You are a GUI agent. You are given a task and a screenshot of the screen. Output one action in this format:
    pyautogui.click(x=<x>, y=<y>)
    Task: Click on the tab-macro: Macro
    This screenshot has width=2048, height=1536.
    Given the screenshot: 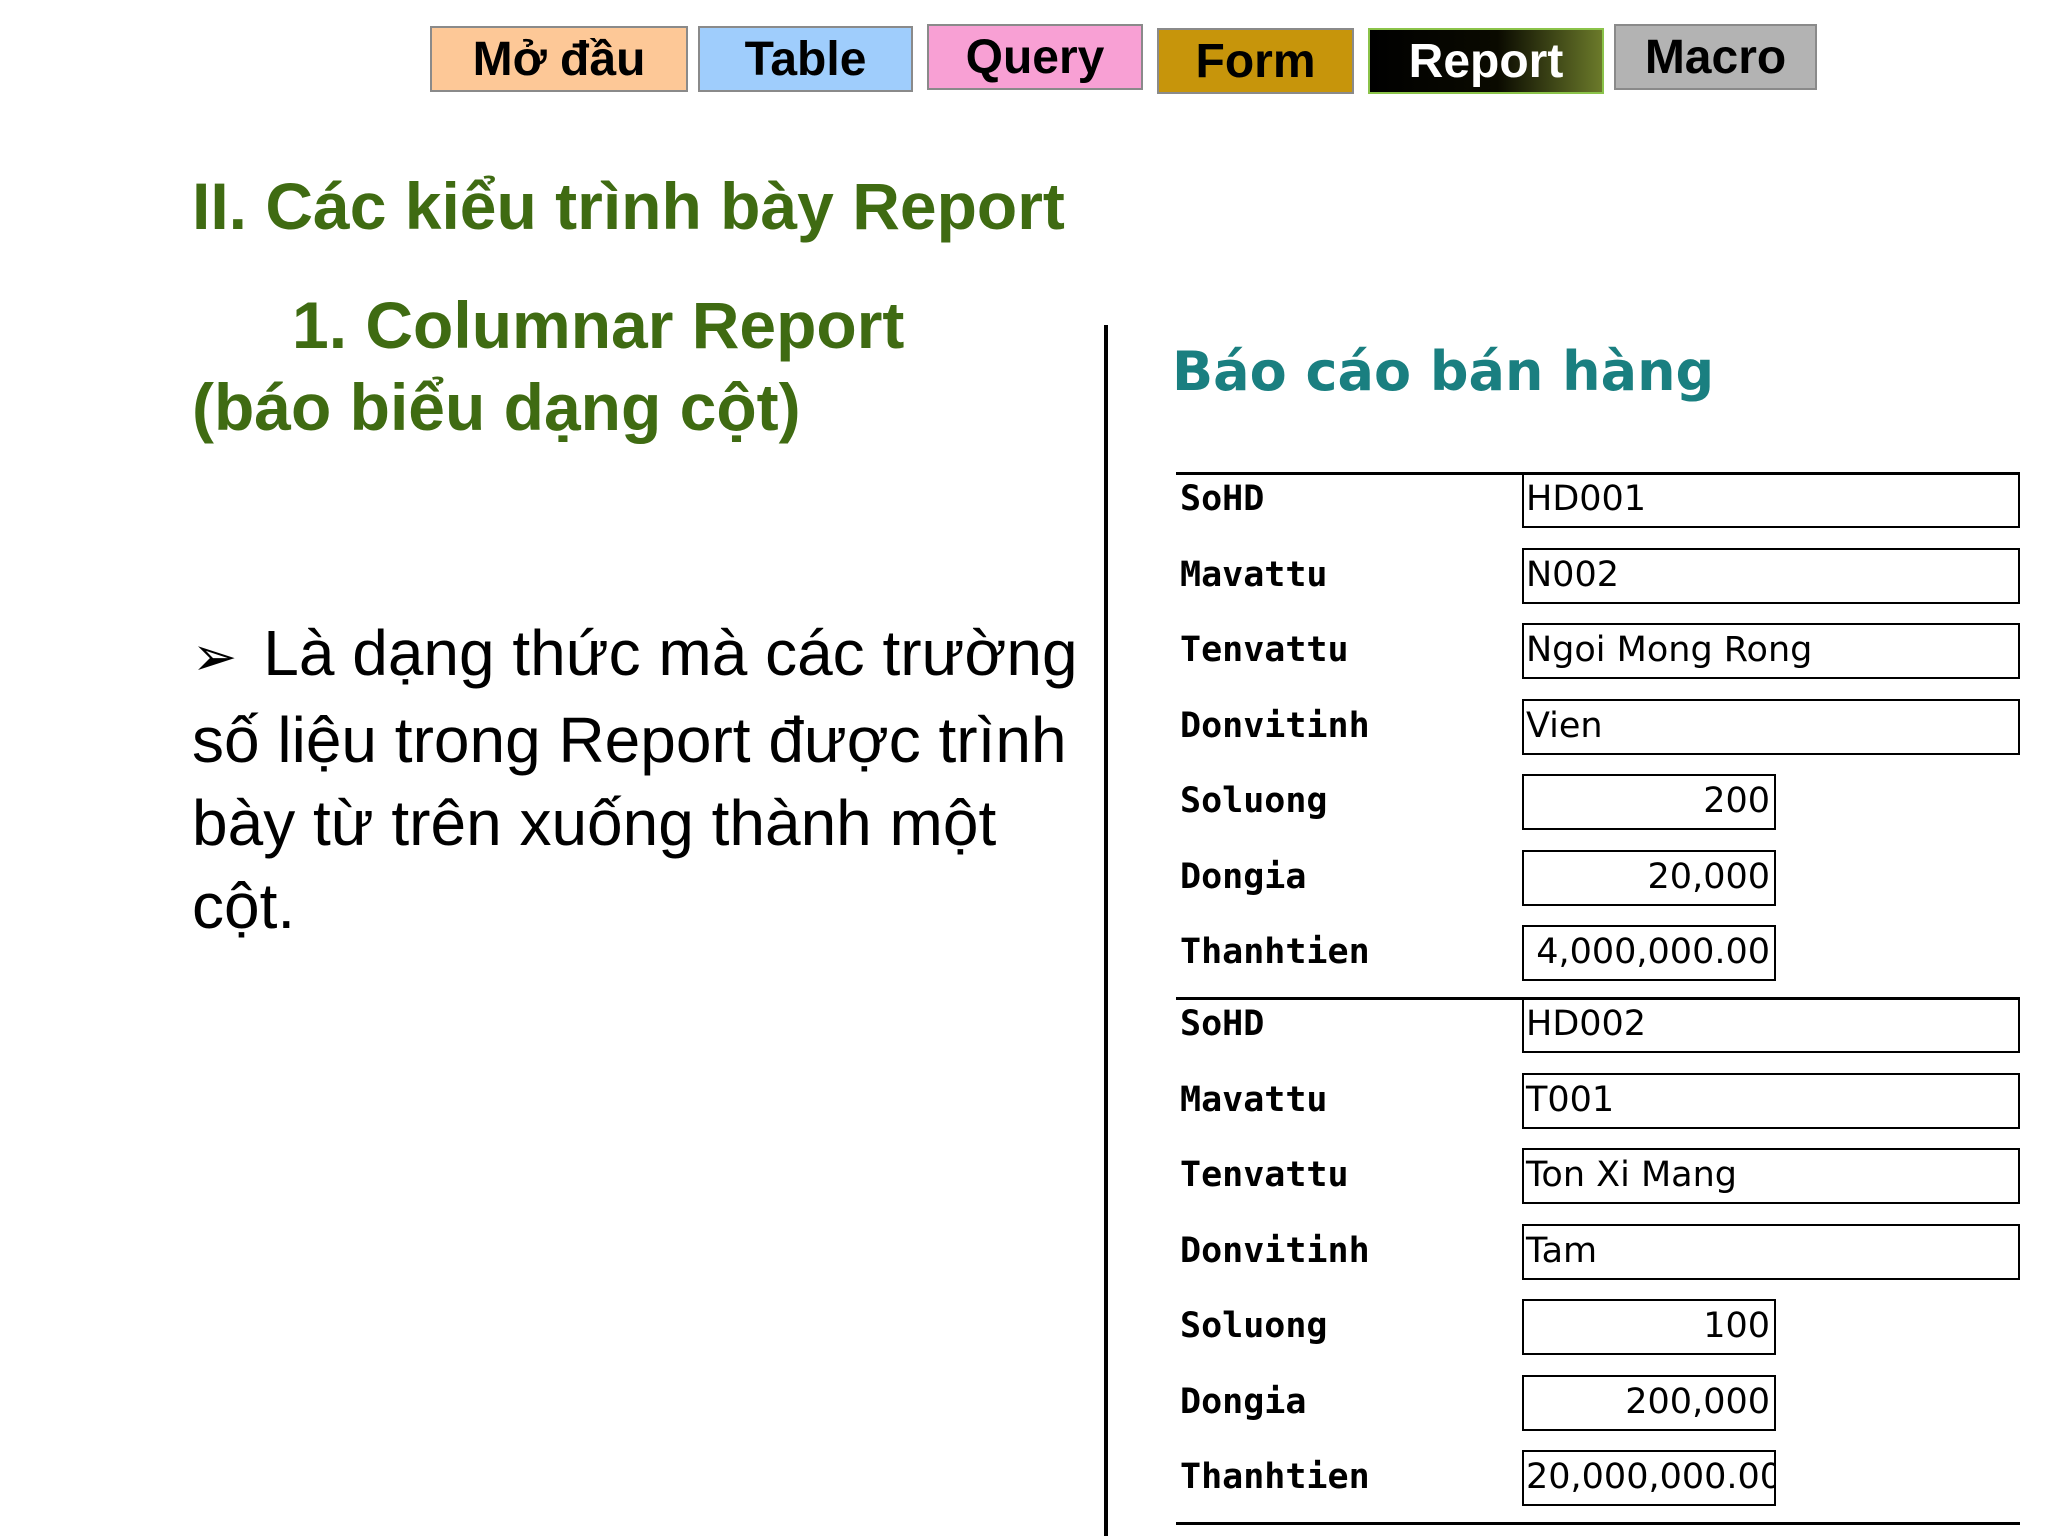 What is the action you would take?
    pyautogui.click(x=1715, y=57)
    